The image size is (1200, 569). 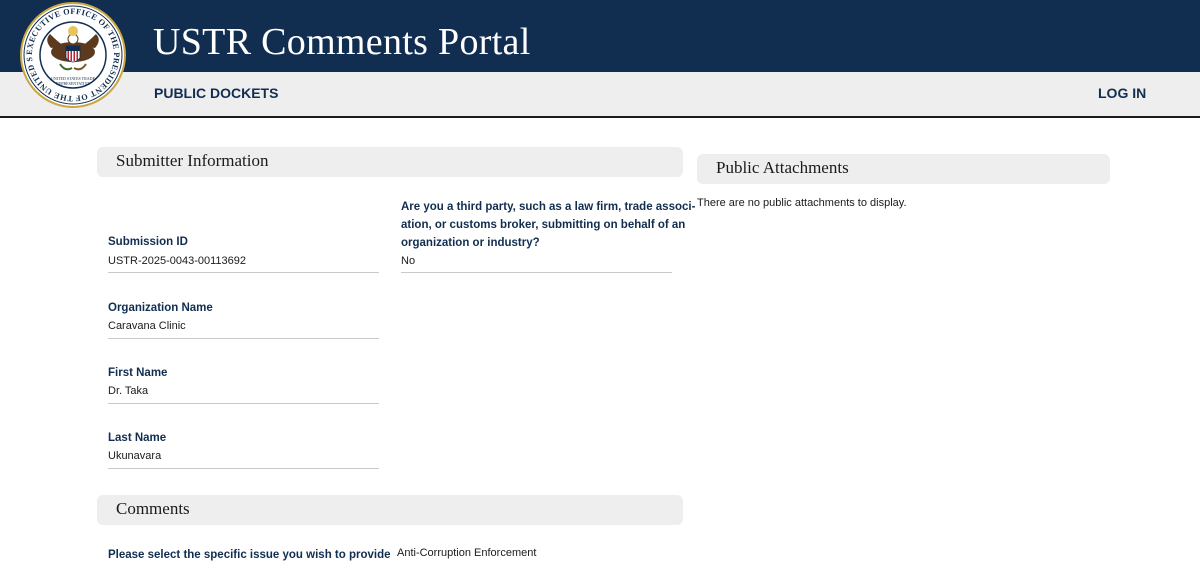 What do you see at coordinates (137, 438) in the screenshot?
I see `last-name-label: Last Name` at bounding box center [137, 438].